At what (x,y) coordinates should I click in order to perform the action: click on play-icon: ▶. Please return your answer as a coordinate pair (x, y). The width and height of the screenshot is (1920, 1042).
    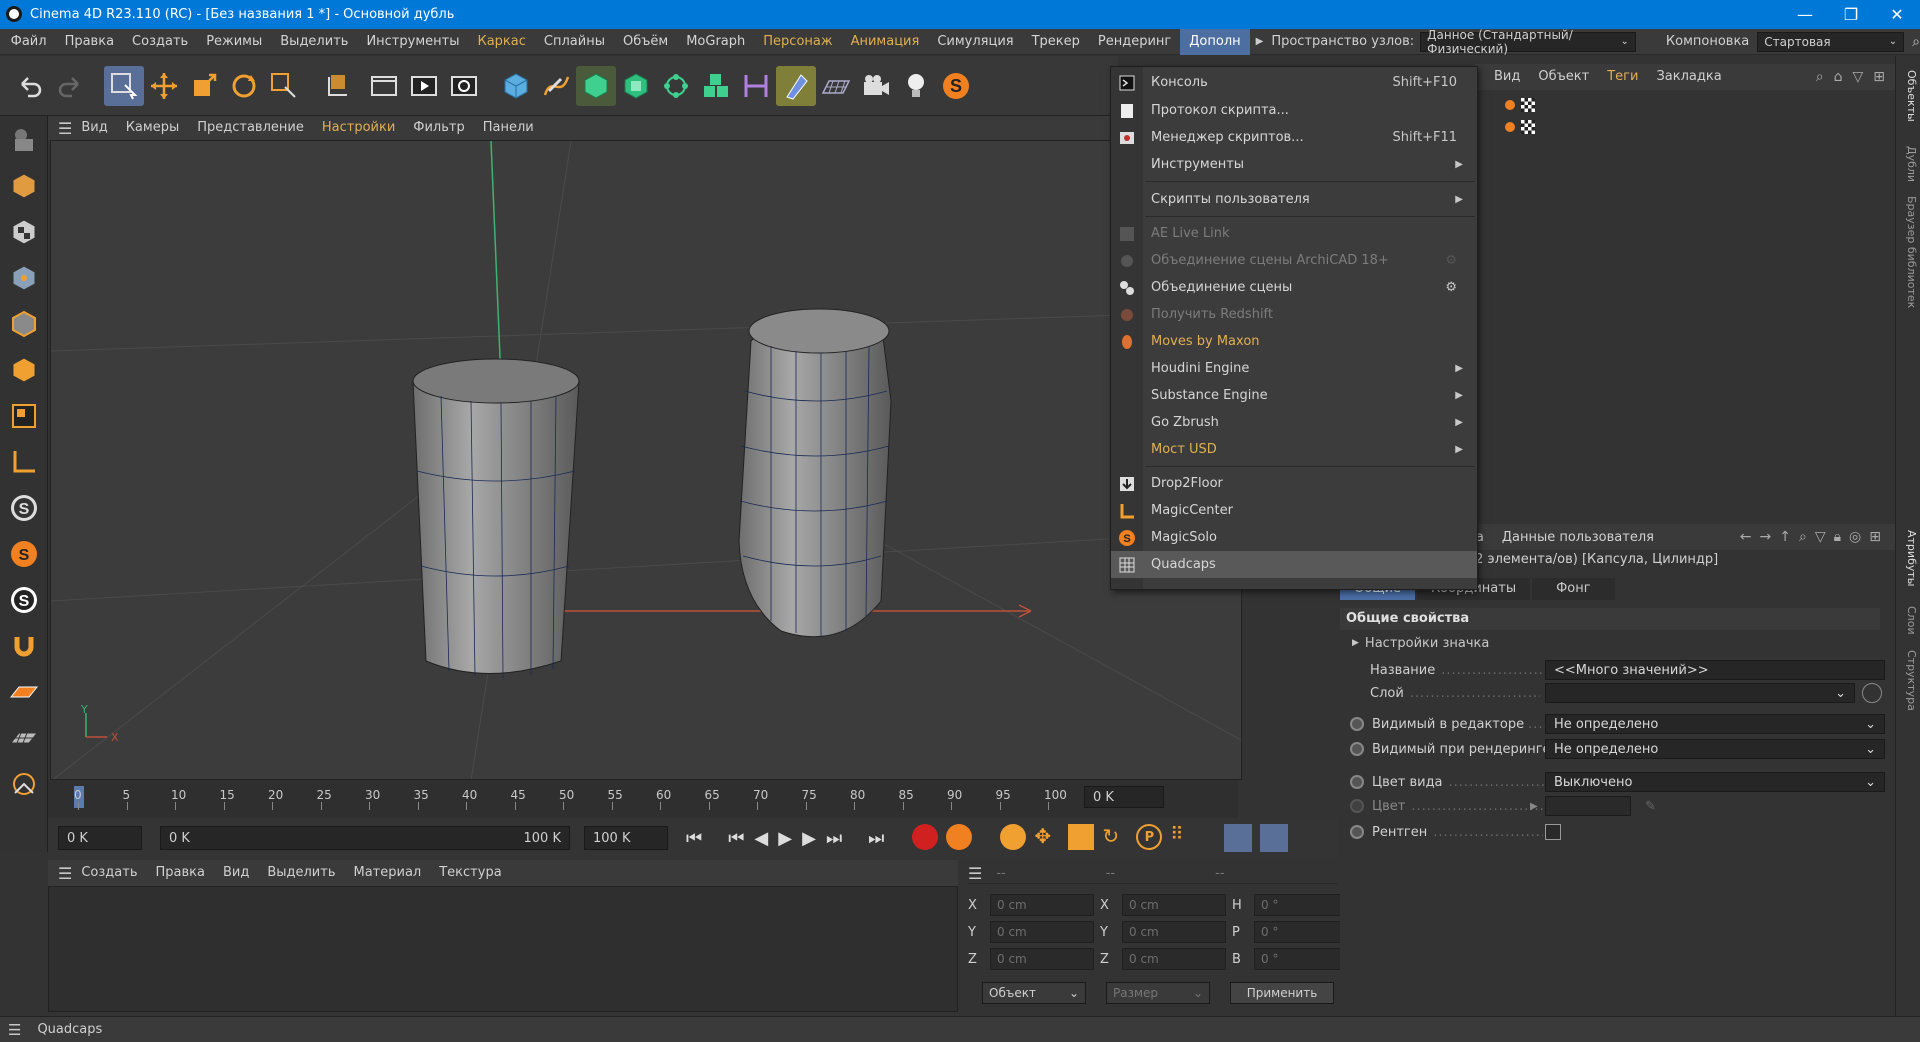
    Looking at the image, I should click on (785, 838).